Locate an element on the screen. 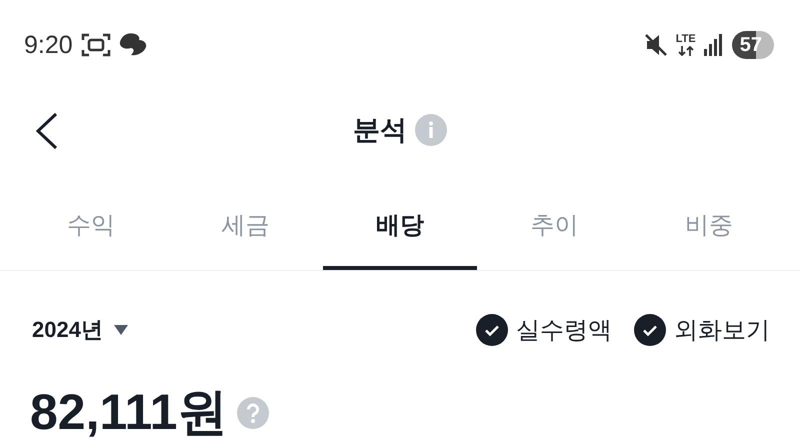  total-amount: 82,111원 is located at coordinates (129, 411).